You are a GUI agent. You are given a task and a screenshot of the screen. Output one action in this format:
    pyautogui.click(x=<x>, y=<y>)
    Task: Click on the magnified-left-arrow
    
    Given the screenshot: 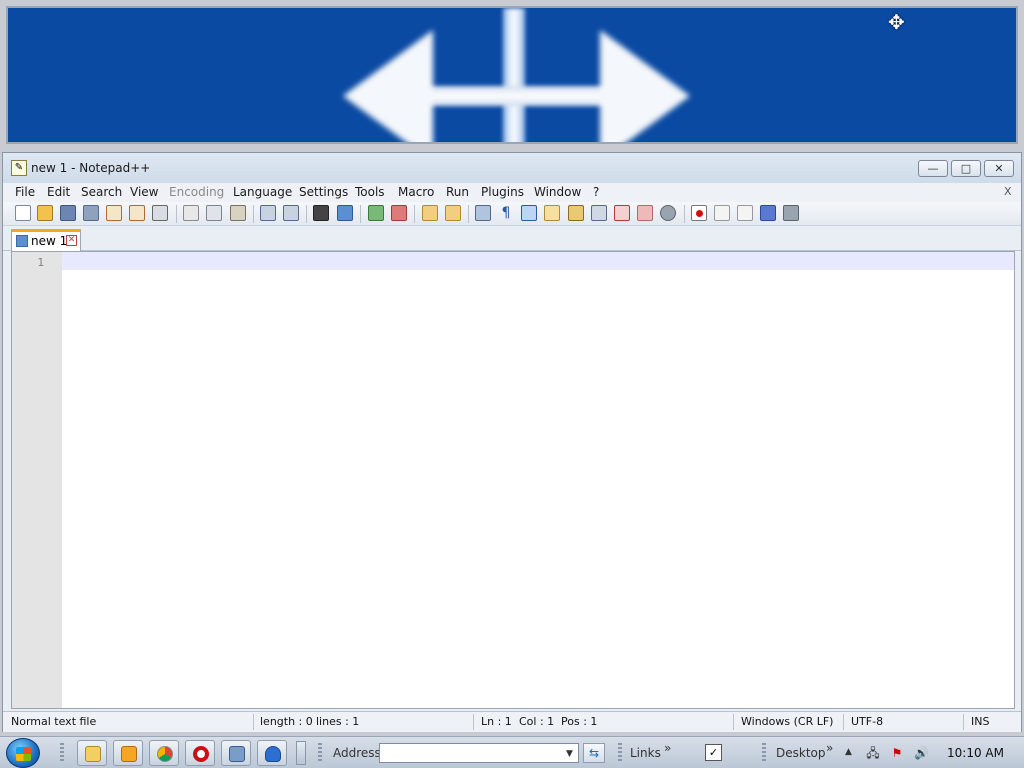 What is the action you would take?
    pyautogui.click(x=388, y=86)
    